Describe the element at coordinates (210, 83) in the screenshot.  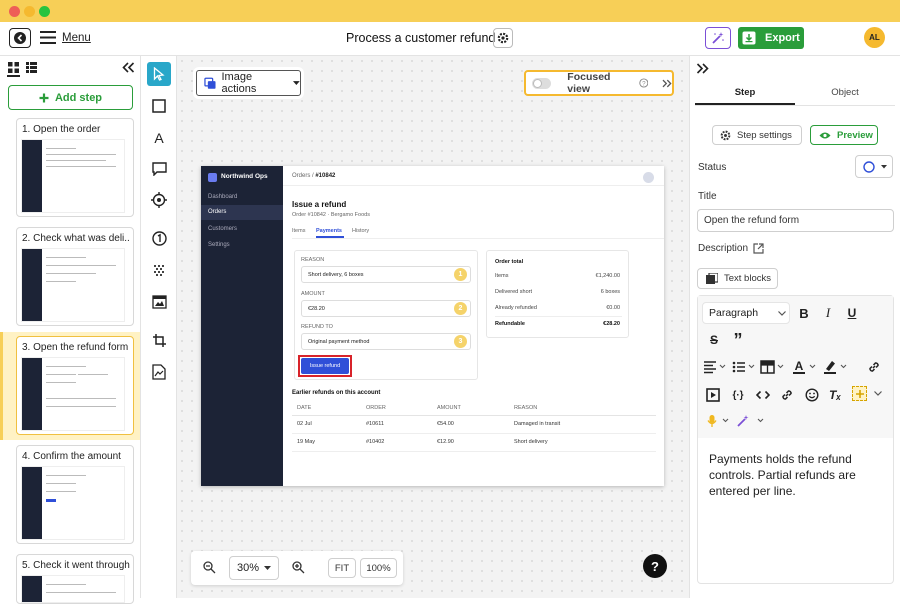
I see `image-copy-icon` at that location.